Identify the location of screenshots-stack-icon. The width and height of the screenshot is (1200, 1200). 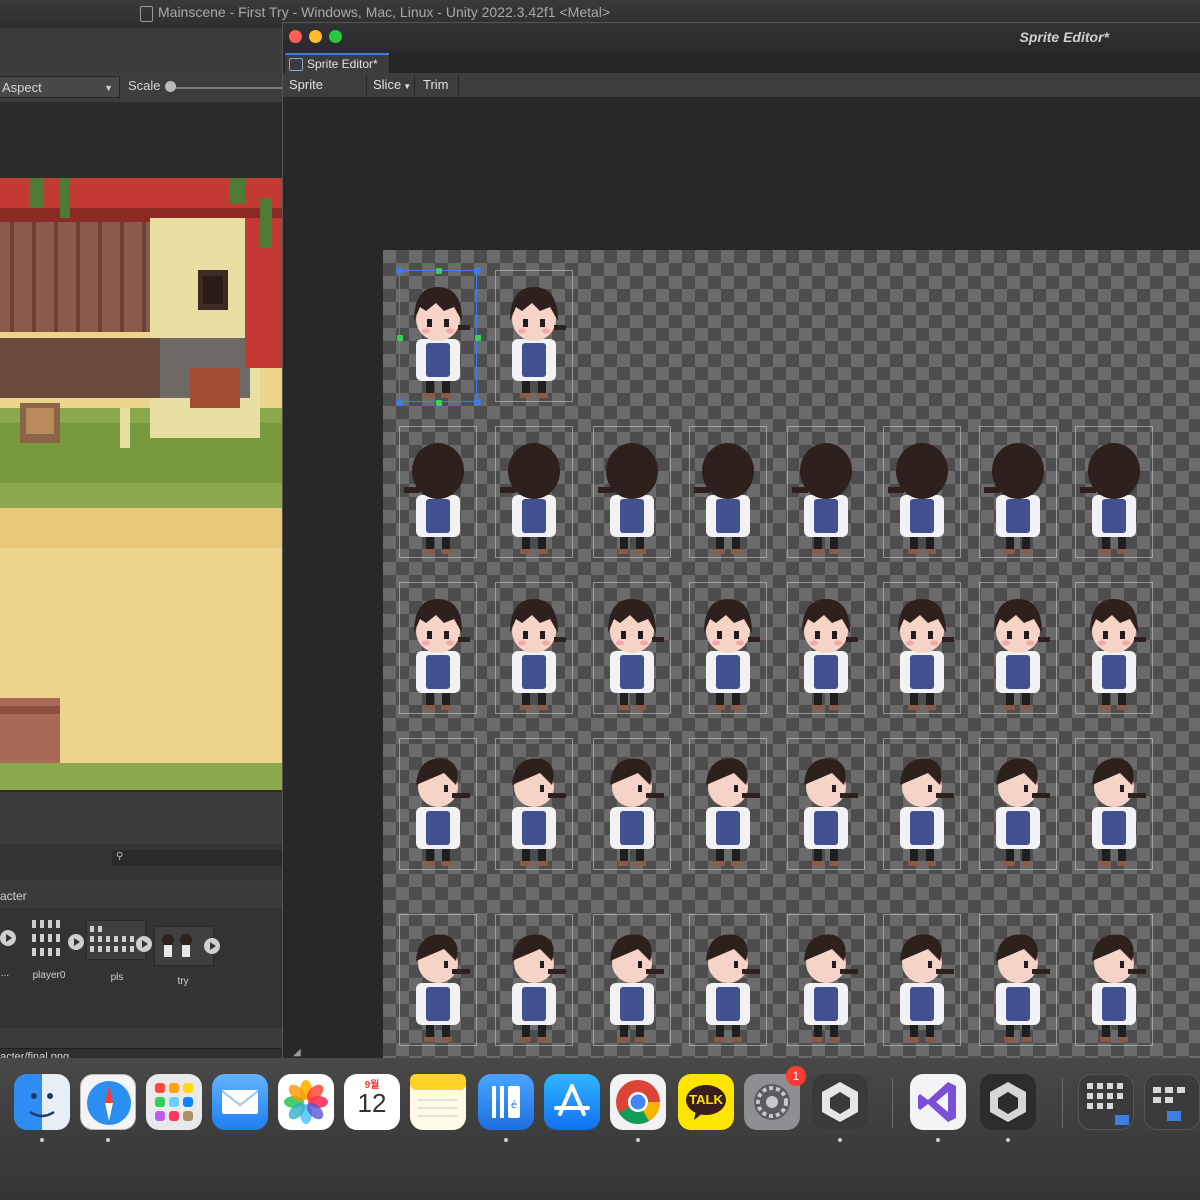
(1172, 1102).